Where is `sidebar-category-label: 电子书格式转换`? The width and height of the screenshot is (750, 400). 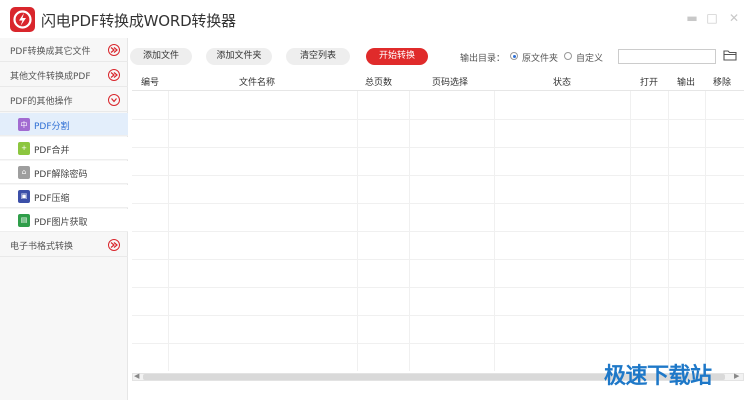
sidebar-category-label: 电子书格式转换 is located at coordinates (42, 247).